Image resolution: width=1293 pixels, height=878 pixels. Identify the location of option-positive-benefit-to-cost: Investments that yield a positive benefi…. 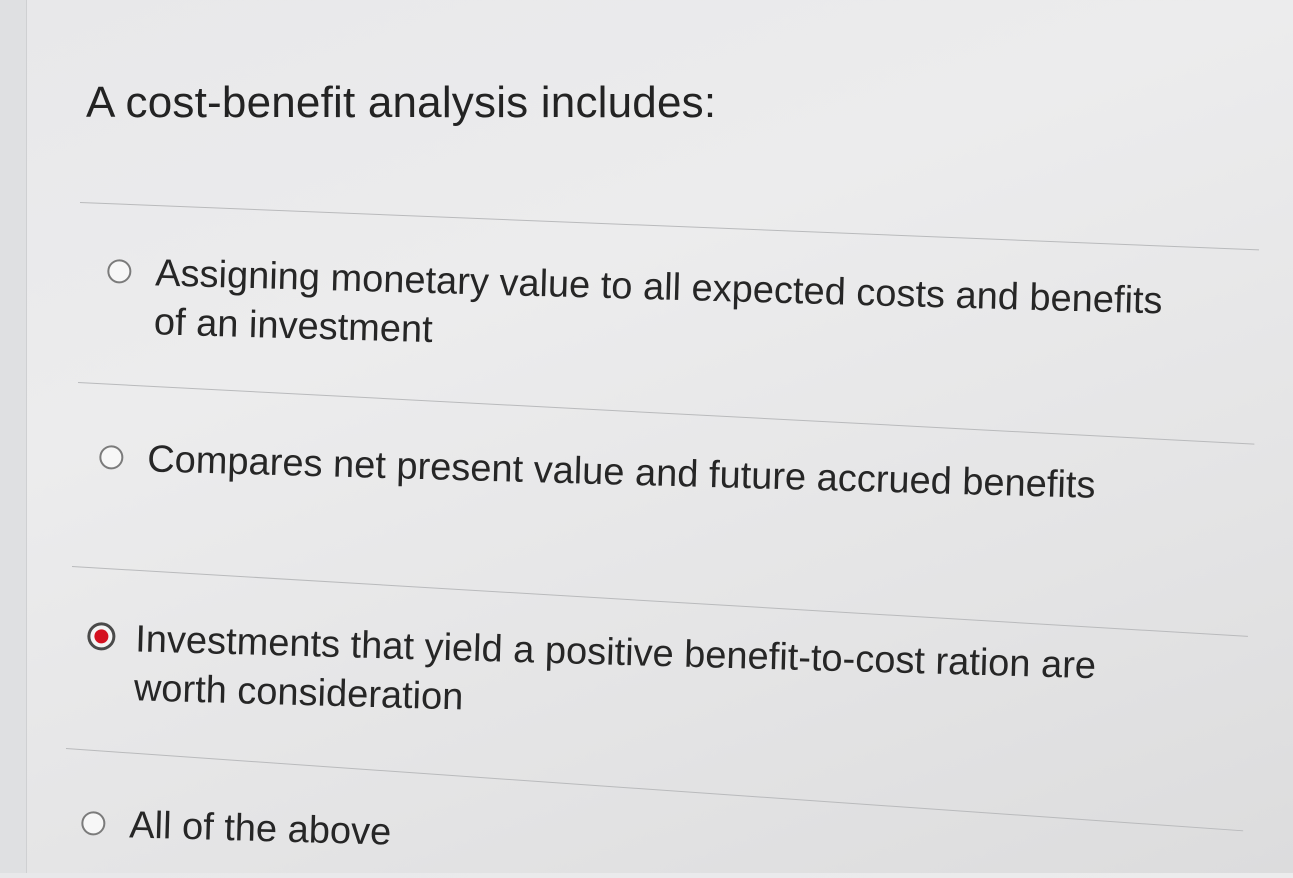
(615, 677).